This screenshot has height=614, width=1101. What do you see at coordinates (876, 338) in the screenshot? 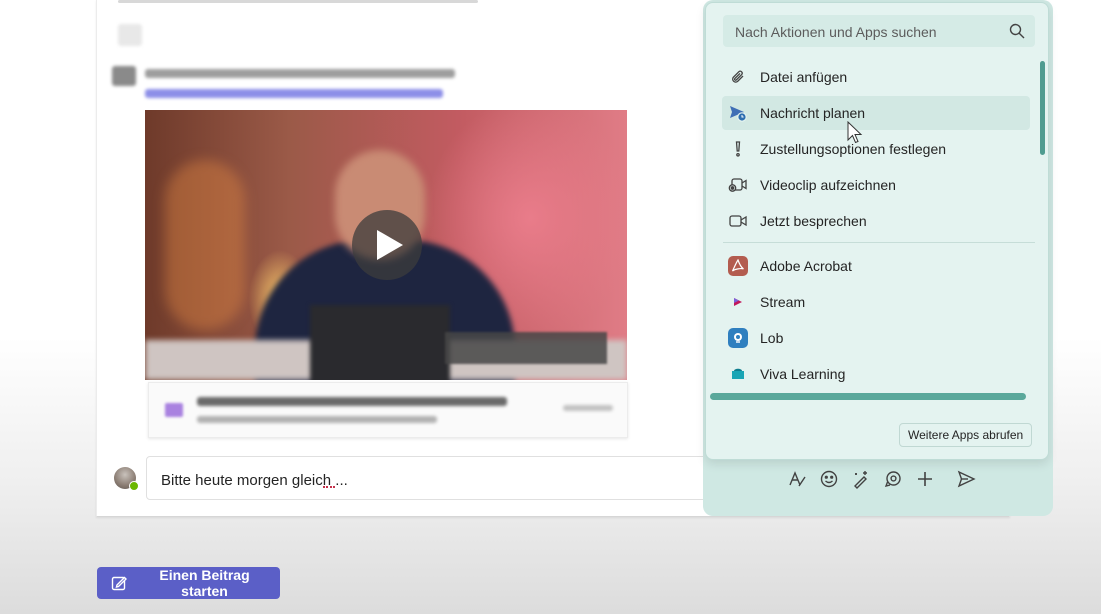
I see `app-lob: Lob` at bounding box center [876, 338].